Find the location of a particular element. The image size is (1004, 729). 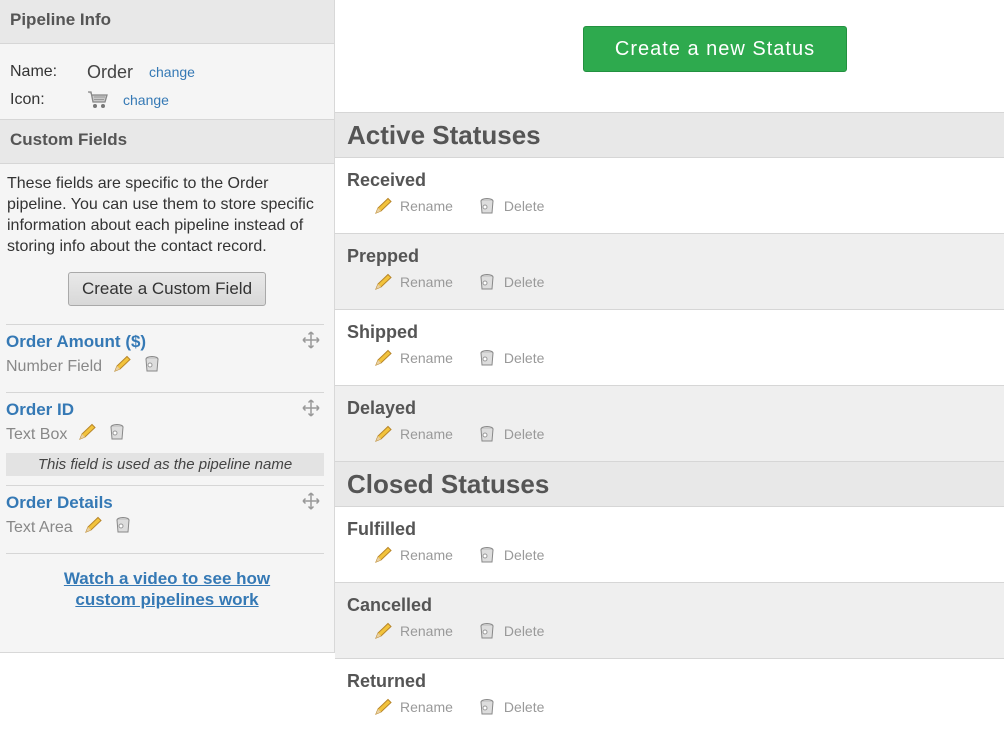

status-name: Returned is located at coordinates (387, 681).